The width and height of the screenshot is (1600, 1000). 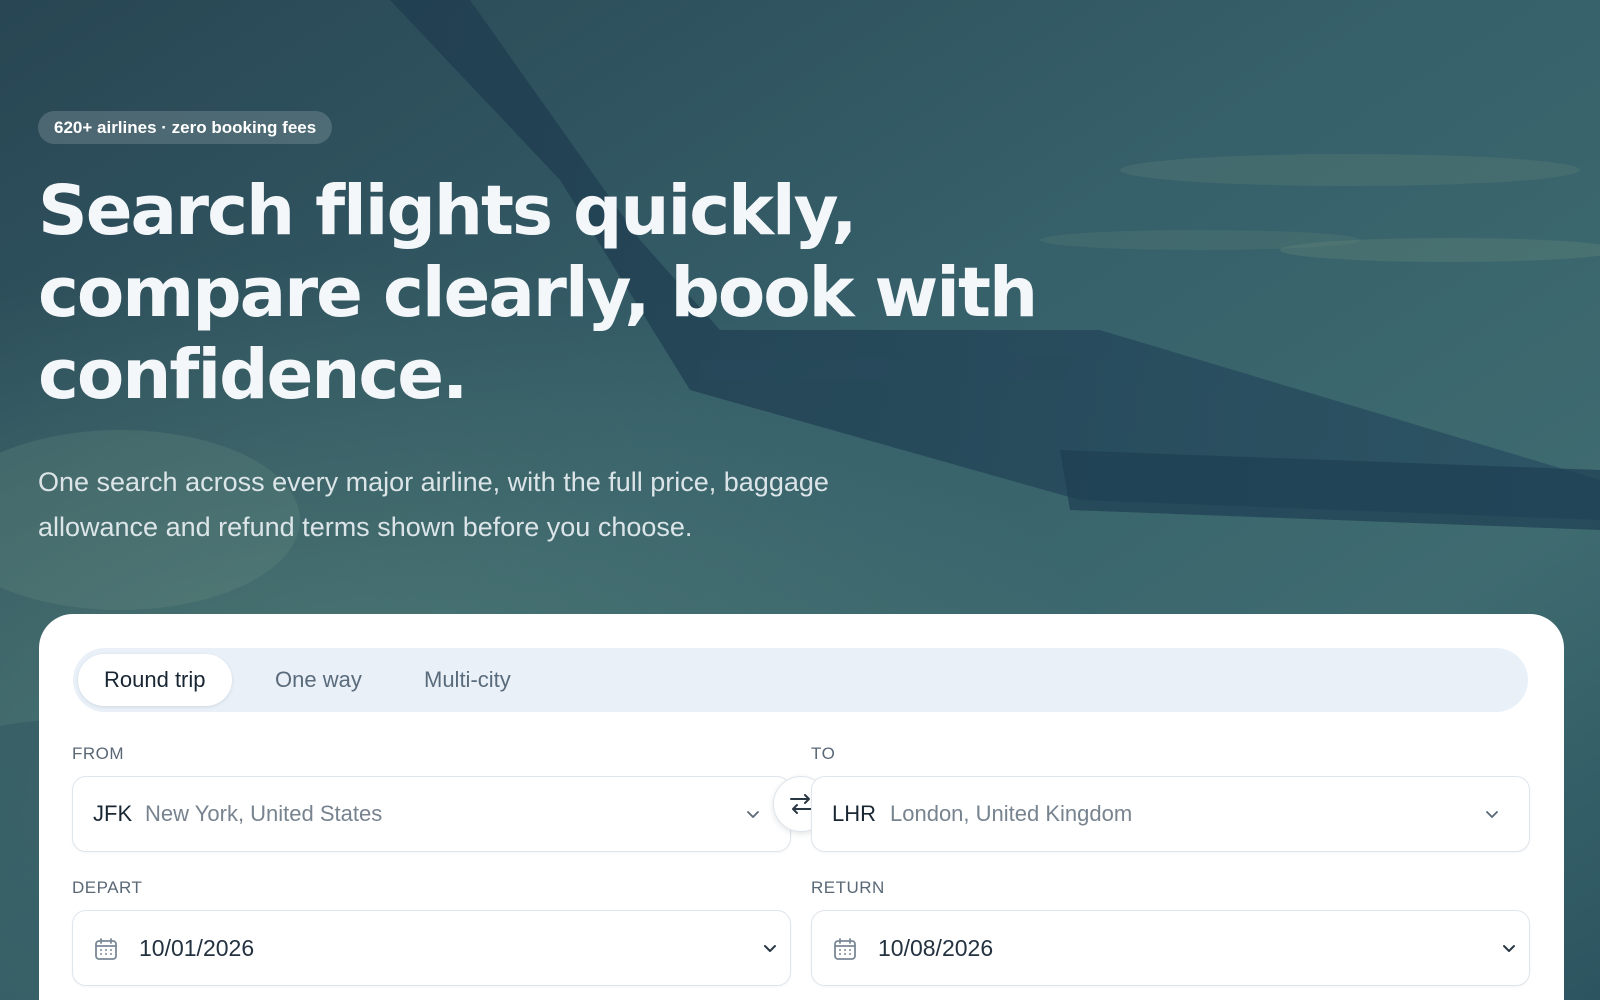 What do you see at coordinates (848, 887) in the screenshot?
I see `return-label: RETURN` at bounding box center [848, 887].